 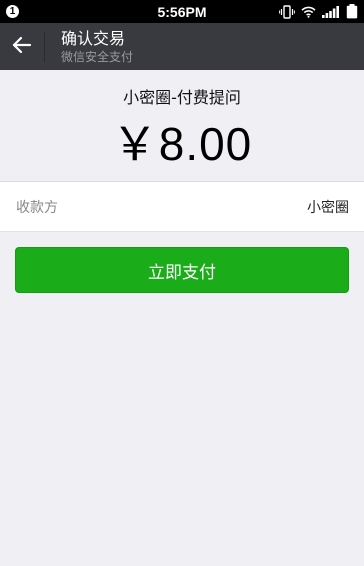 I want to click on payee-value: 小密圈, so click(x=328, y=207).